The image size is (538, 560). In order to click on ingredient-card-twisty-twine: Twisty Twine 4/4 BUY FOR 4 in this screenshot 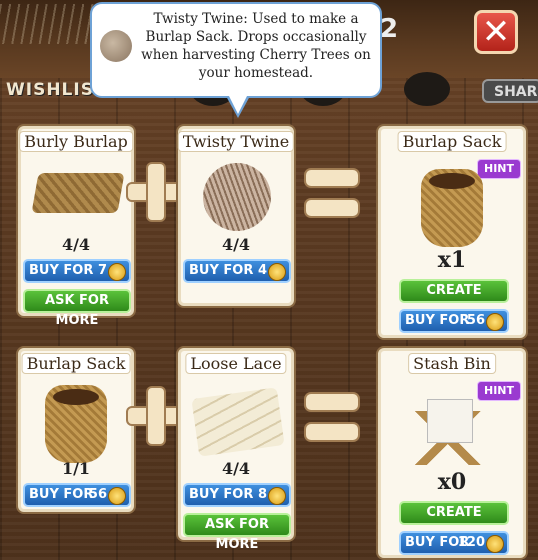, I will do `click(236, 216)`.